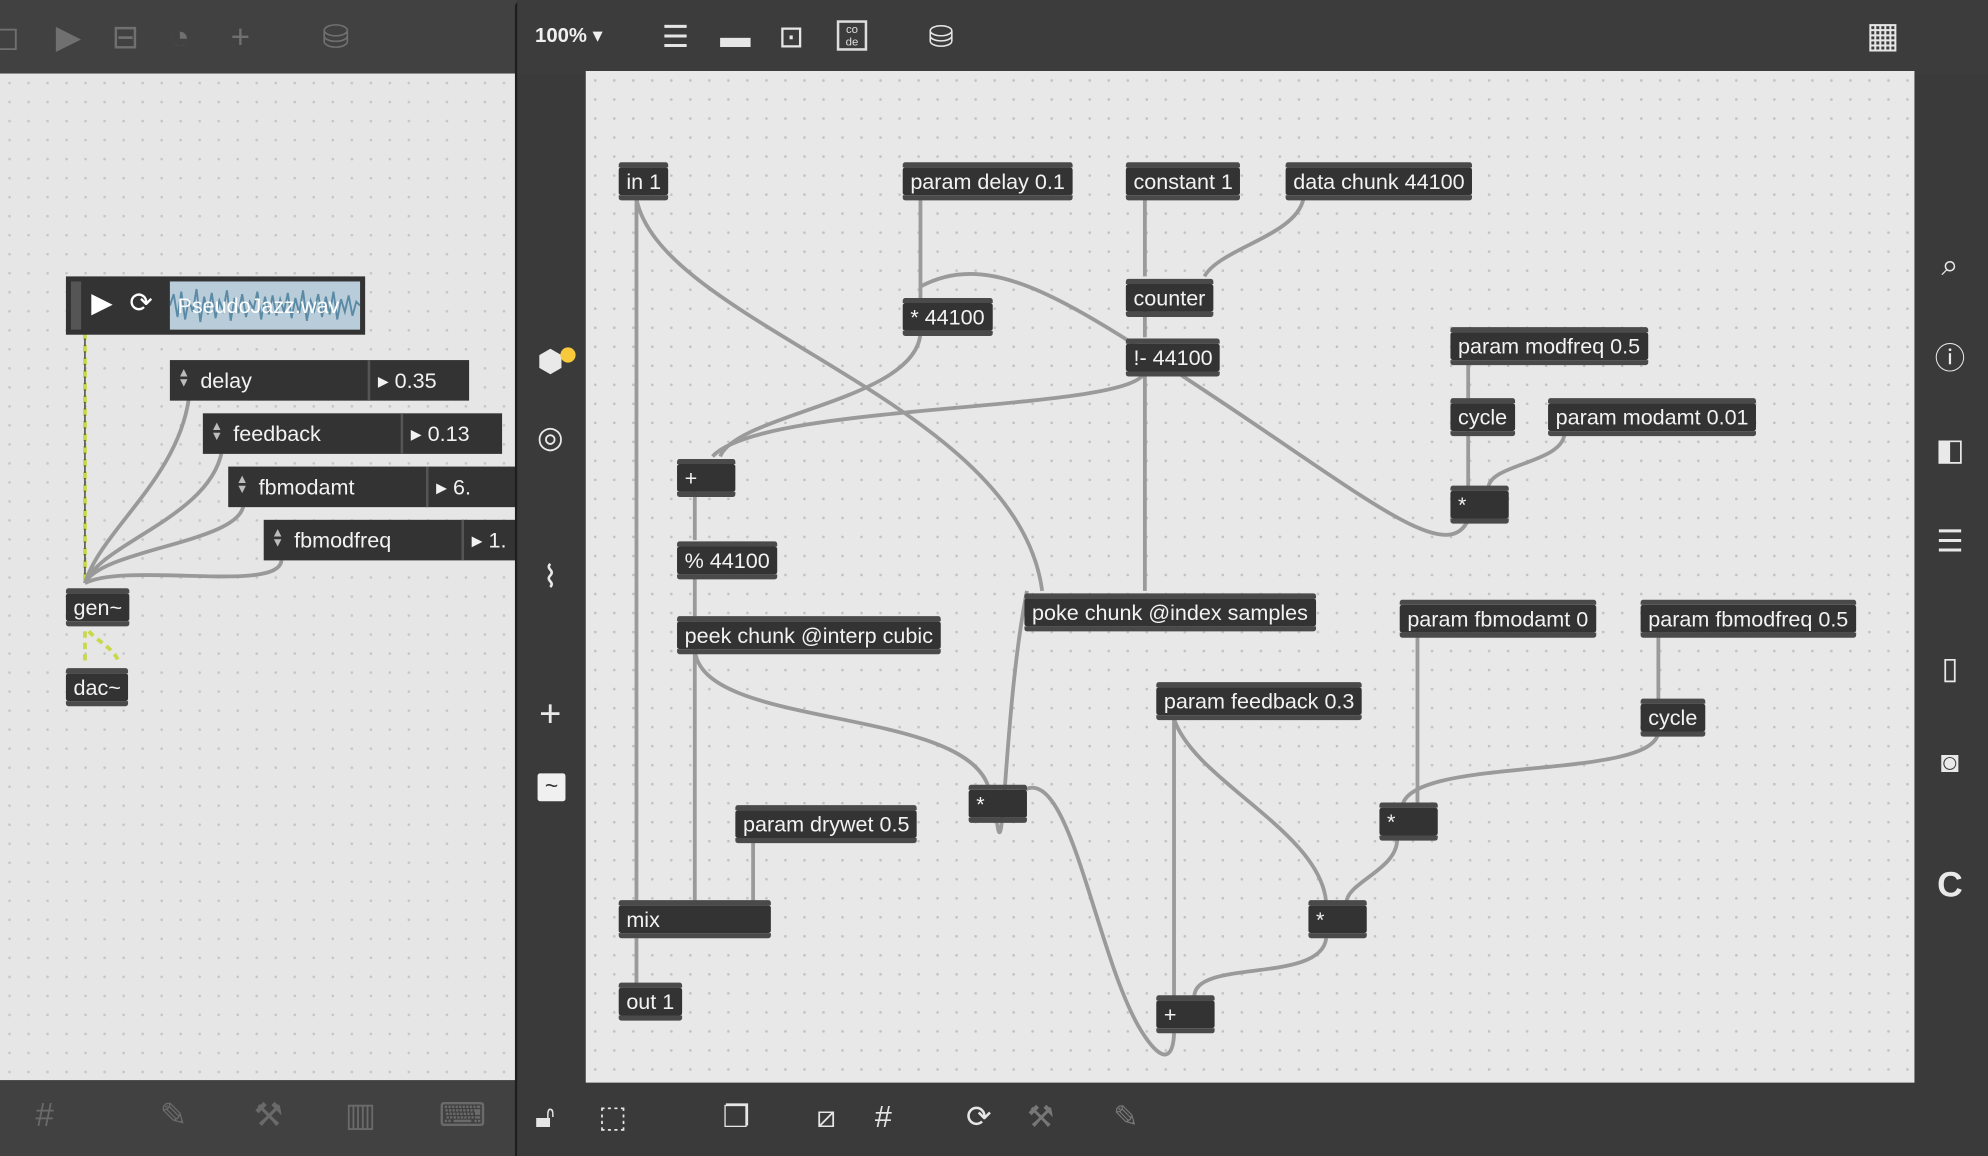 Image resolution: width=1988 pixels, height=1156 pixels. What do you see at coordinates (852, 35) in the screenshot?
I see `codebox-icon: co de` at bounding box center [852, 35].